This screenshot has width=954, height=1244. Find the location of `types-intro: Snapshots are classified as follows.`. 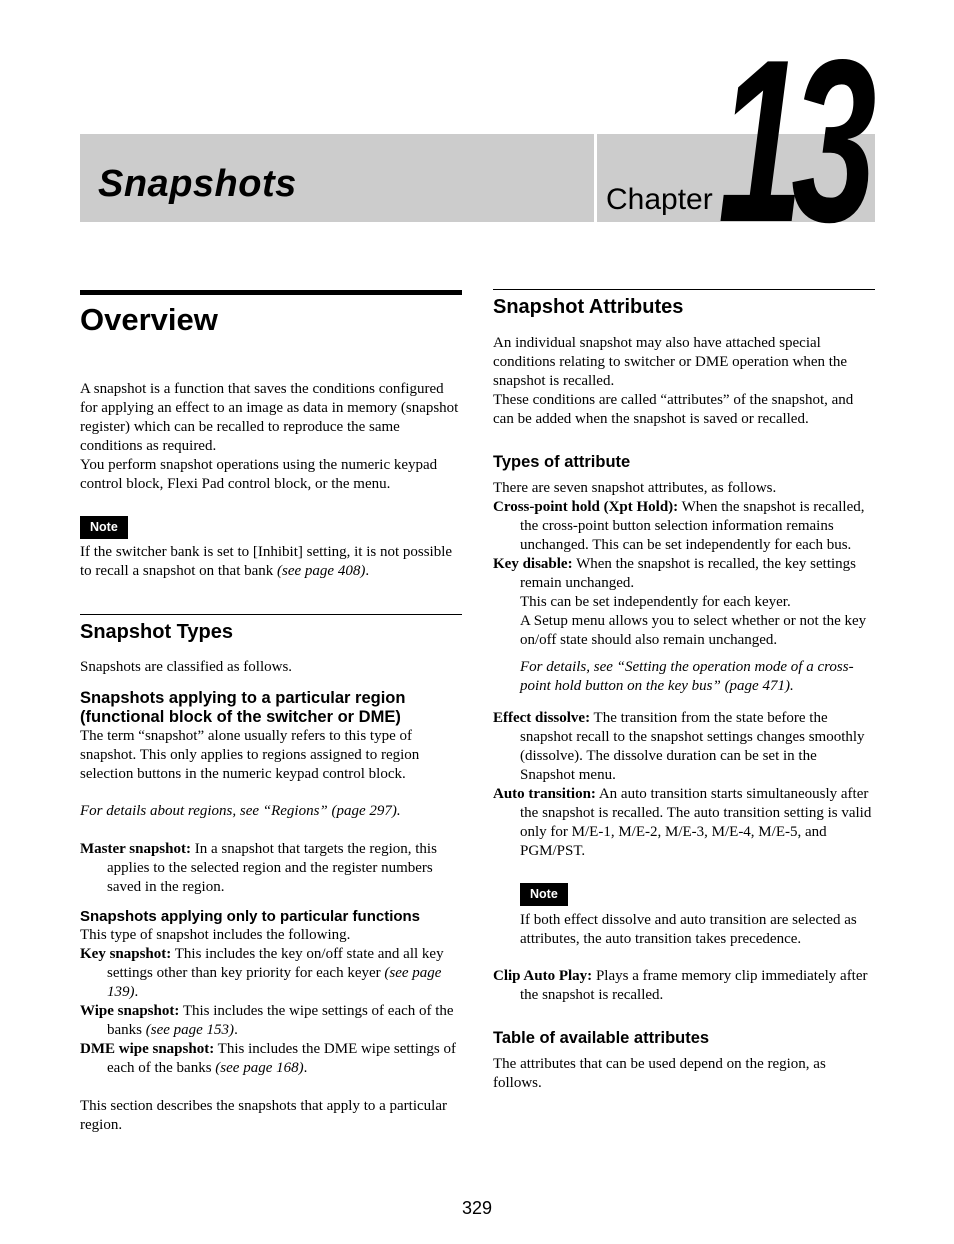

types-intro: Snapshots are classified as follows. is located at coordinates (186, 667).